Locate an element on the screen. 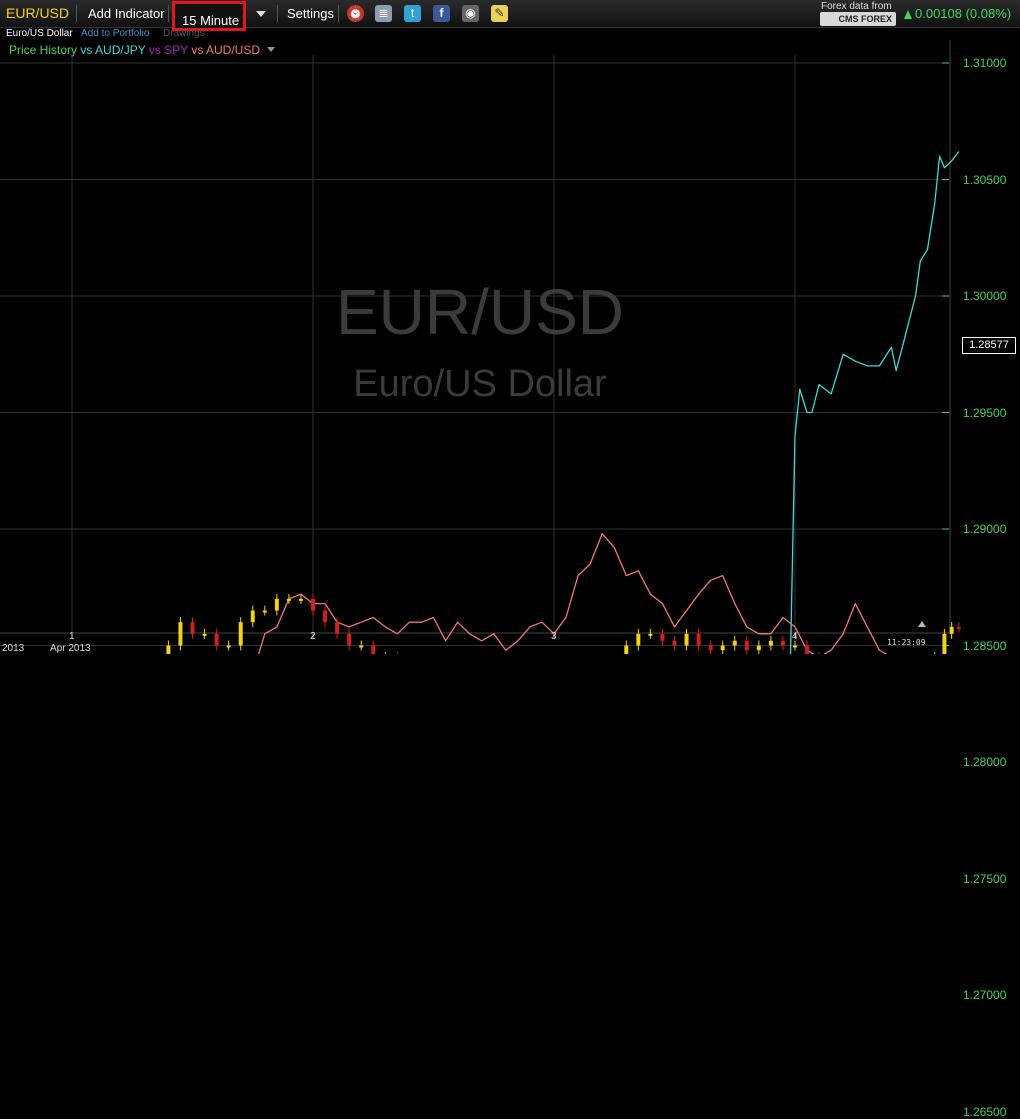 The height and width of the screenshot is (1119, 1020). price-change-value: 0.00108 (0.08%) is located at coordinates (963, 13).